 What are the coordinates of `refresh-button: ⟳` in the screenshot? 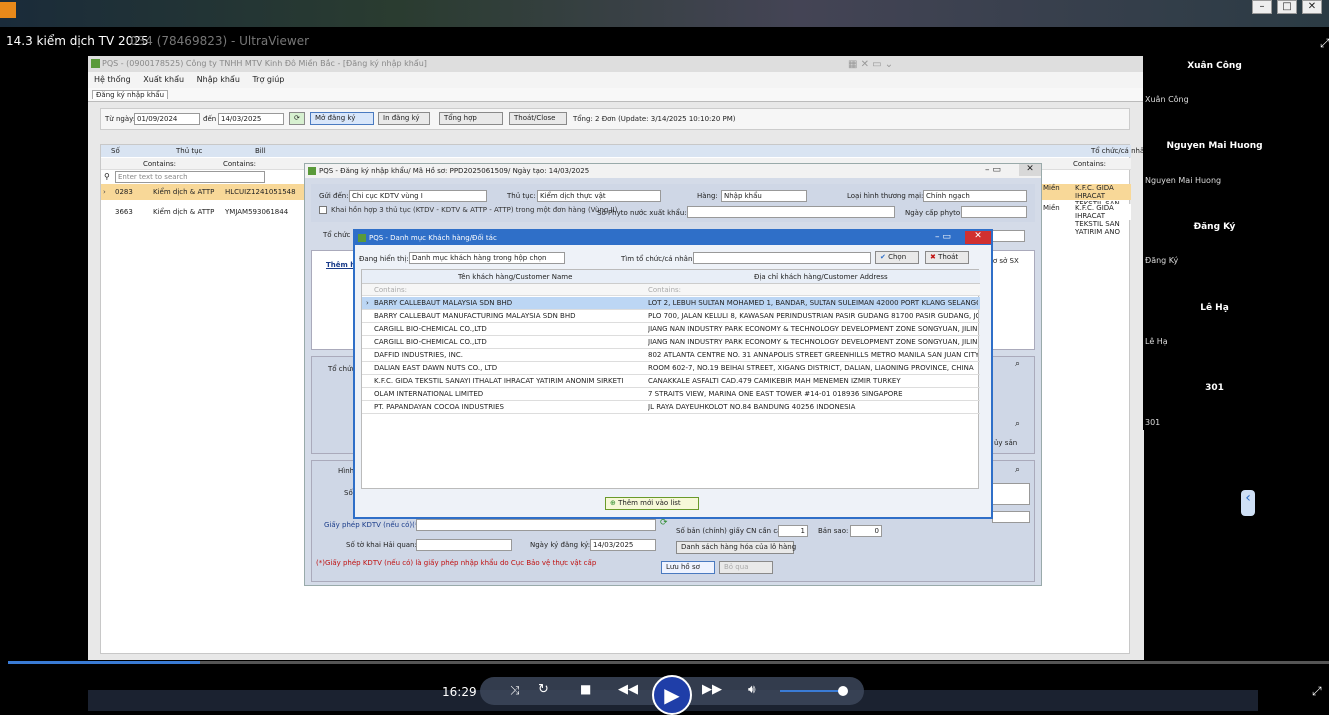 It's located at (297, 118).